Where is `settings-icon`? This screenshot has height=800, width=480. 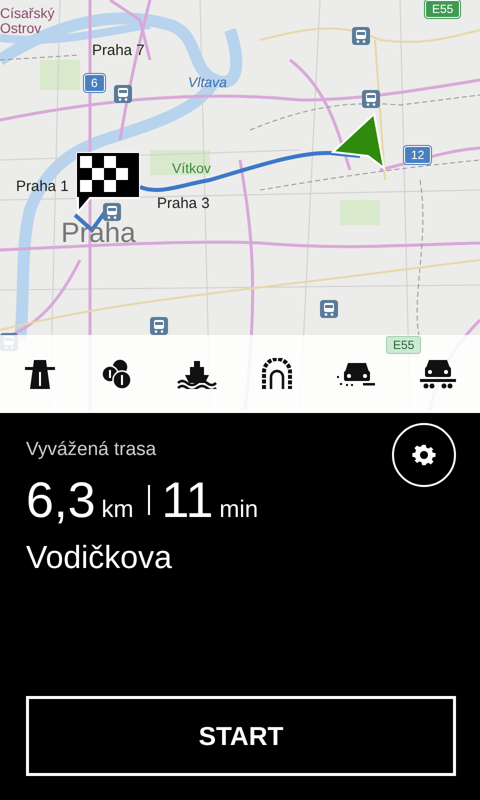
settings-icon is located at coordinates (424, 455).